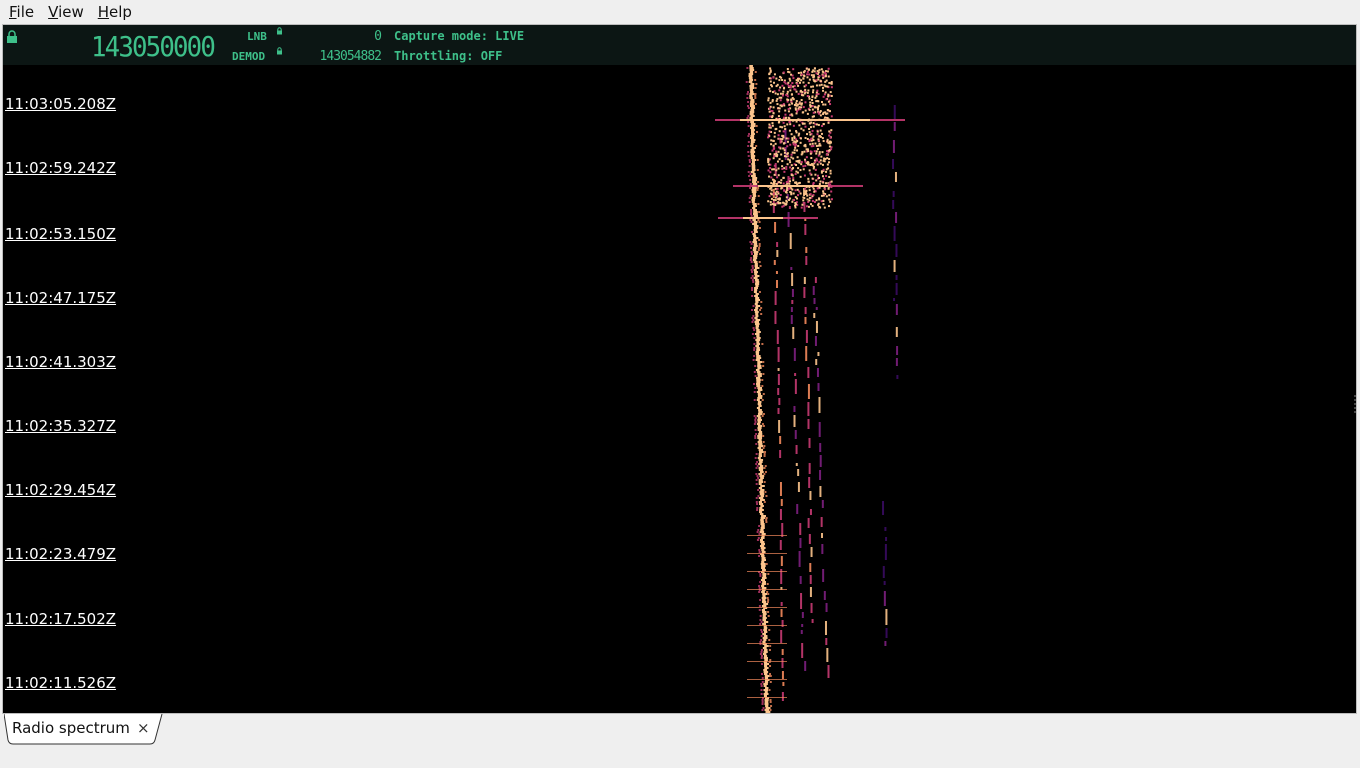  I want to click on throttling-status: Throttling: OFF, so click(448, 56).